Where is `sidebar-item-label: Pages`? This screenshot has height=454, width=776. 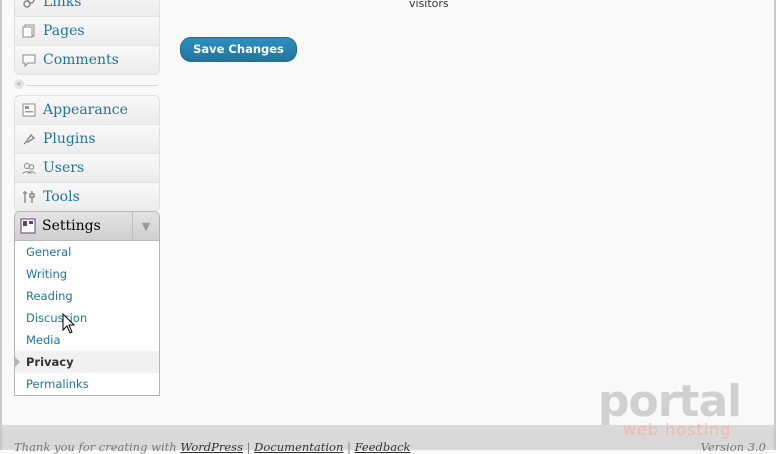
sidebar-item-label: Pages is located at coordinates (64, 31).